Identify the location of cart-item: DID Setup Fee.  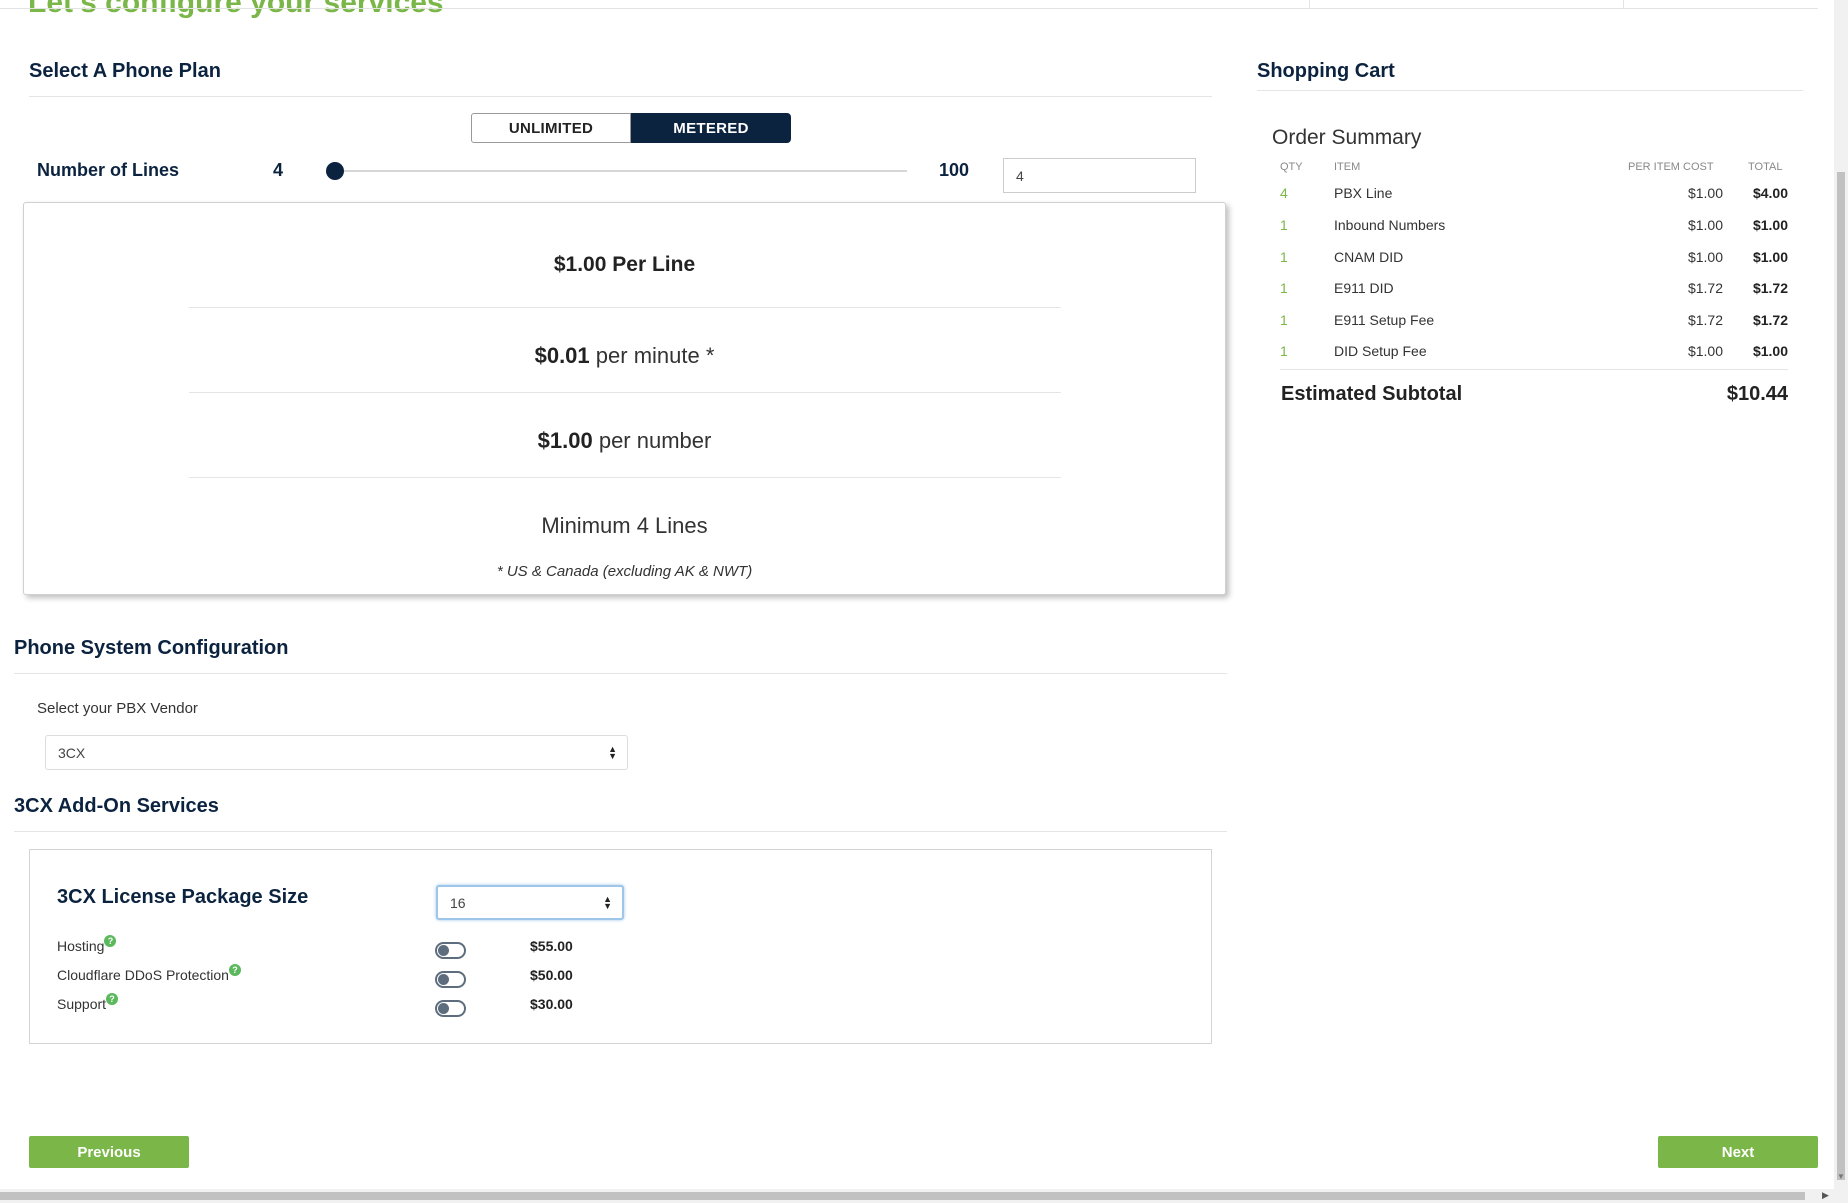
(1380, 351).